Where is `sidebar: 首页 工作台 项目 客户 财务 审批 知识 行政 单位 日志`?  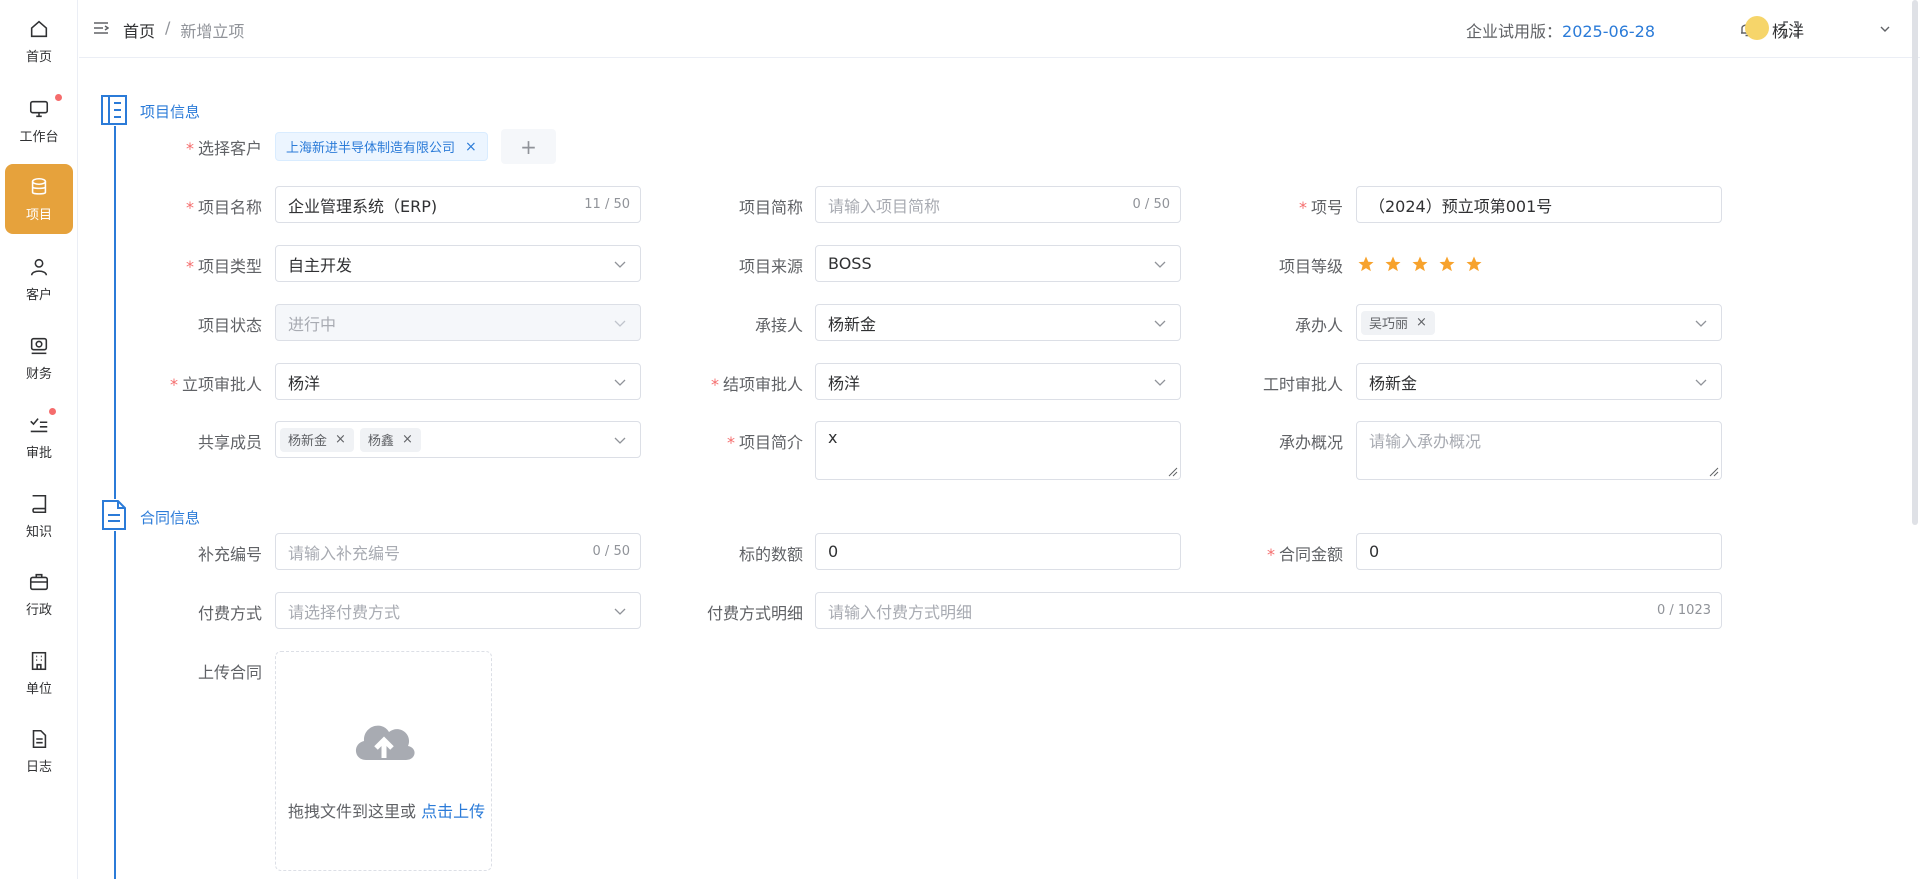 sidebar: 首页 工作台 项目 客户 财务 审批 知识 行政 单位 日志 is located at coordinates (39, 439).